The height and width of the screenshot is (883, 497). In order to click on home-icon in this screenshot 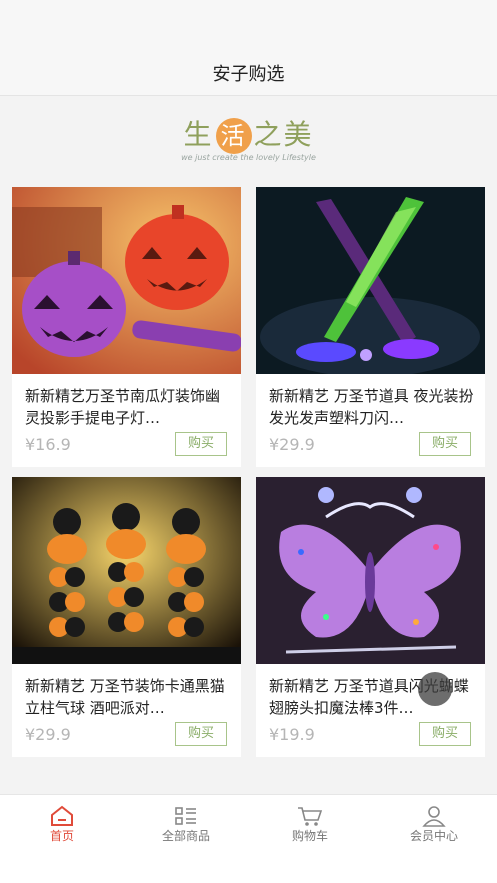, I will do `click(62, 815)`.